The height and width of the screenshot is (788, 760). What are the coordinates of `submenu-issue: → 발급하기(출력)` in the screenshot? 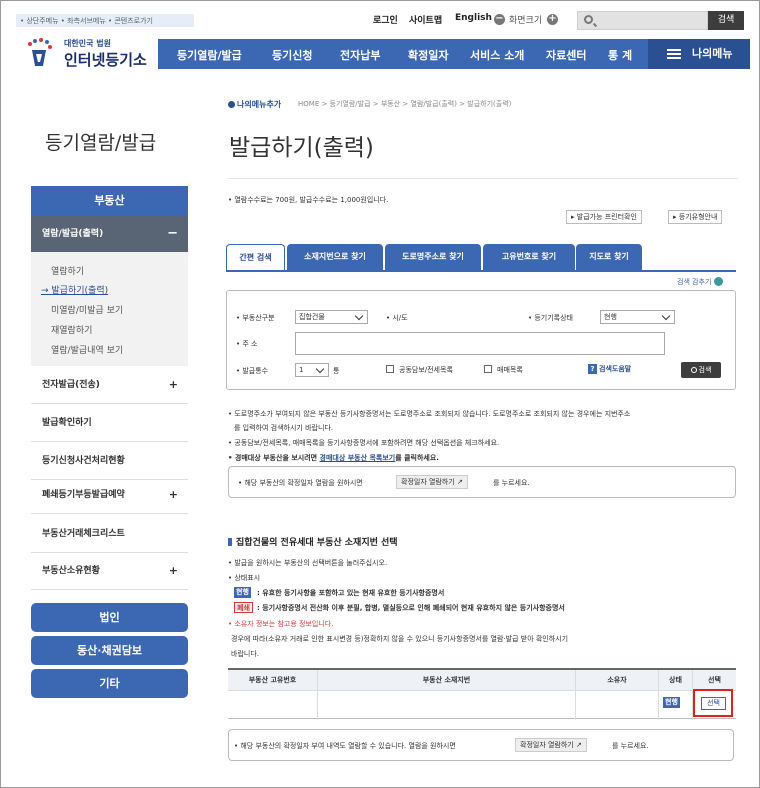 It's located at (74, 289).